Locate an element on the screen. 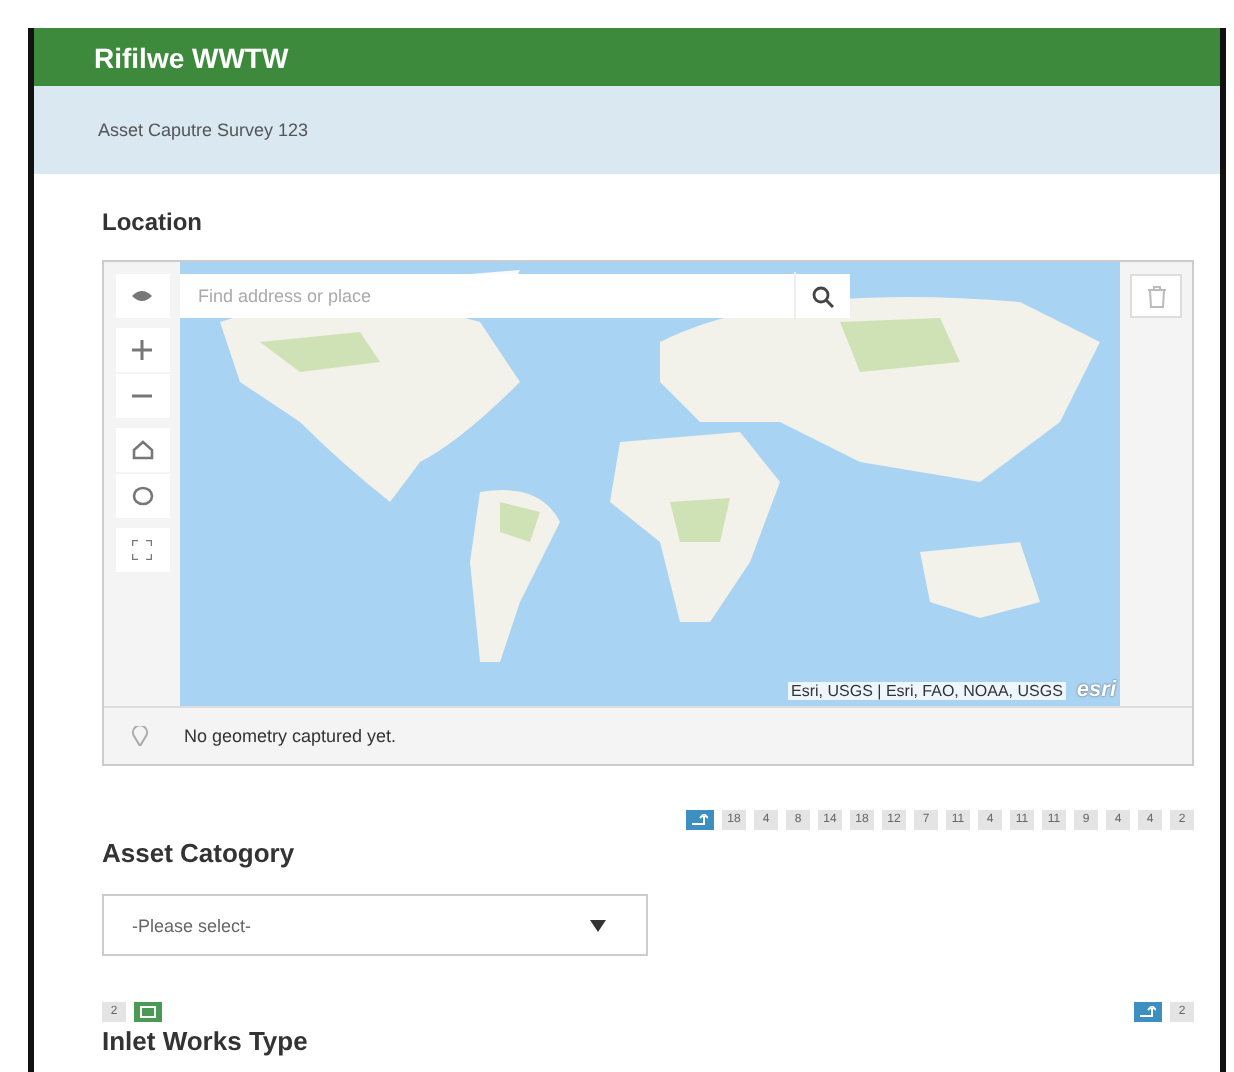 Image resolution: width=1234 pixels, height=1072 pixels. category-dropdown: -Please select- is located at coordinates (375, 925).